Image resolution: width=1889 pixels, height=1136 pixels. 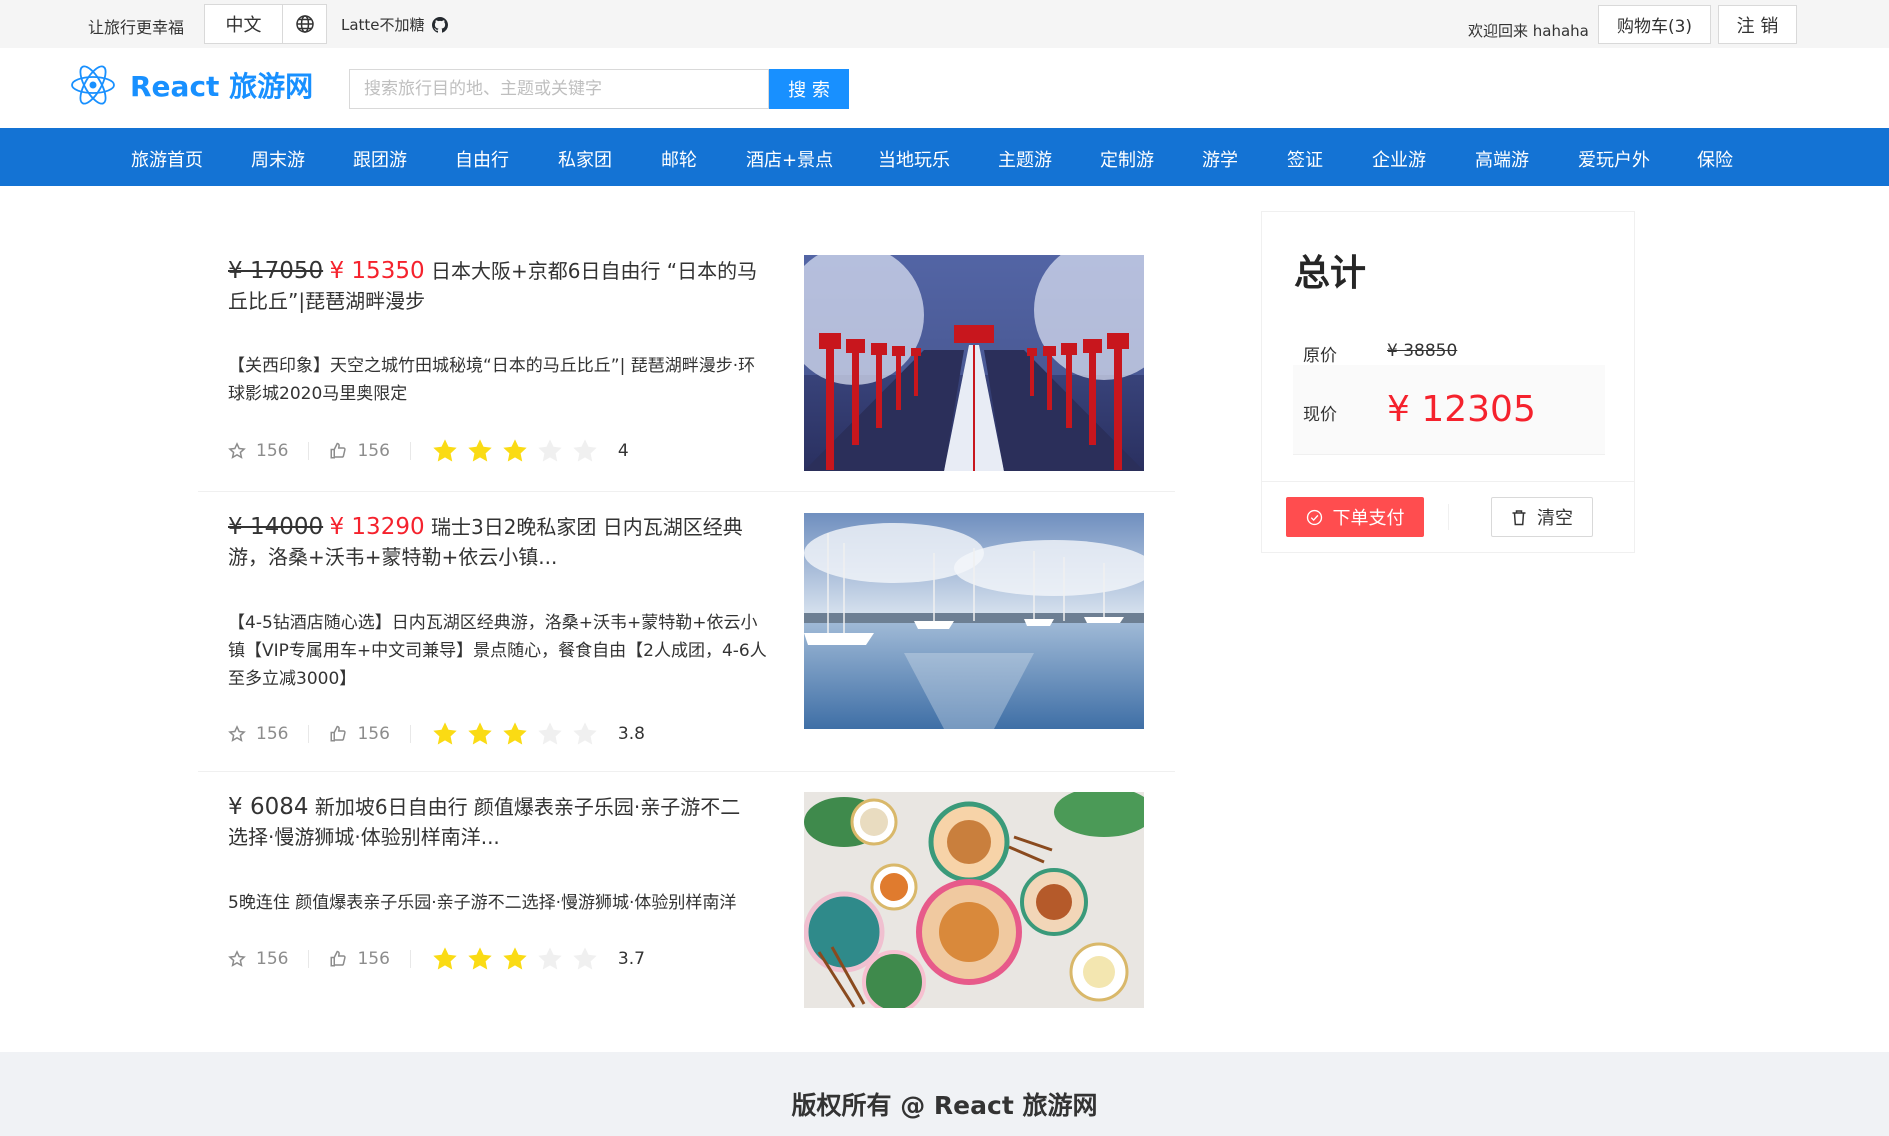 I want to click on nav-item-theme: 主题游, so click(x=1025, y=159).